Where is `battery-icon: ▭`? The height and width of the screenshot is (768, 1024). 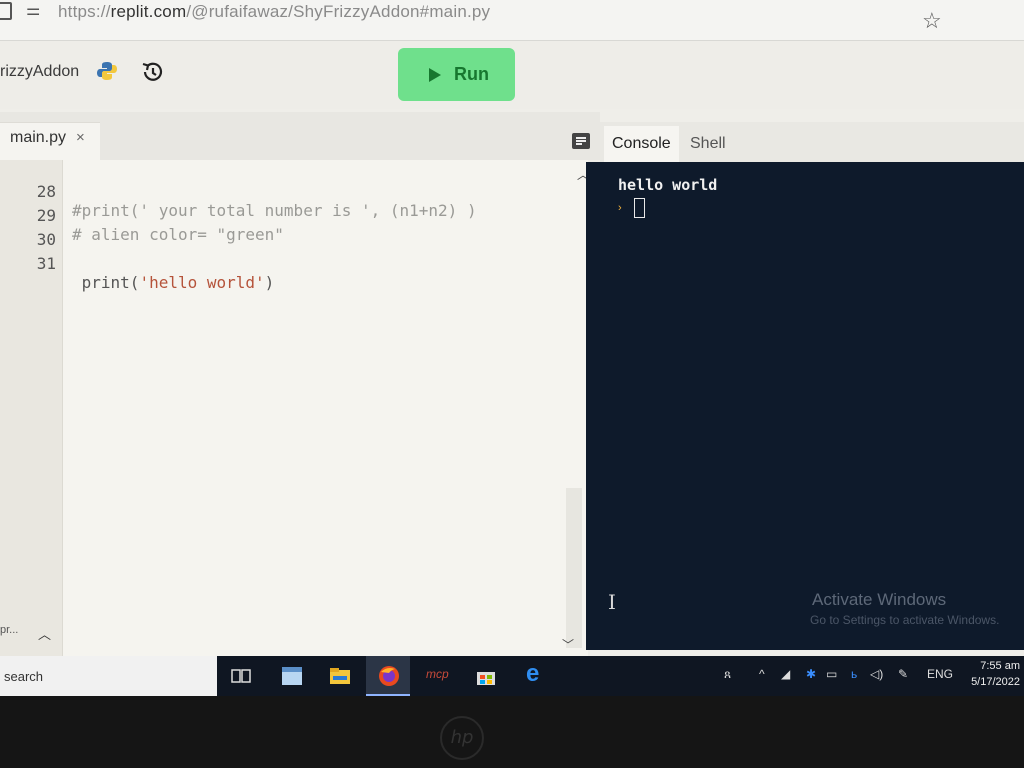 battery-icon: ▭ is located at coordinates (831, 674).